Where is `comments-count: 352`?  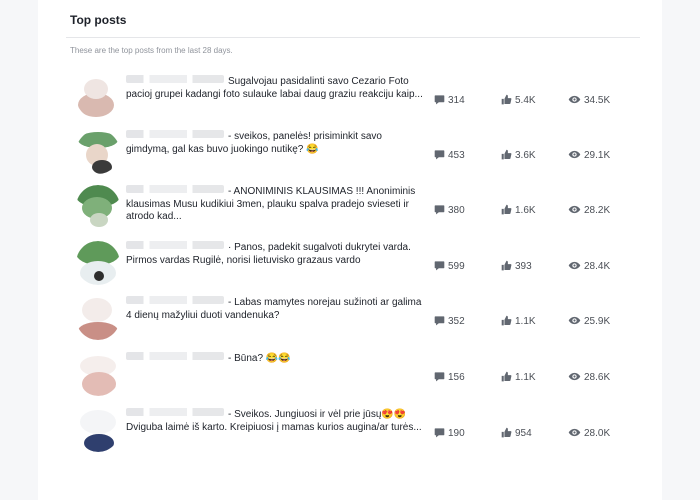
comments-count: 352 is located at coordinates (449, 321).